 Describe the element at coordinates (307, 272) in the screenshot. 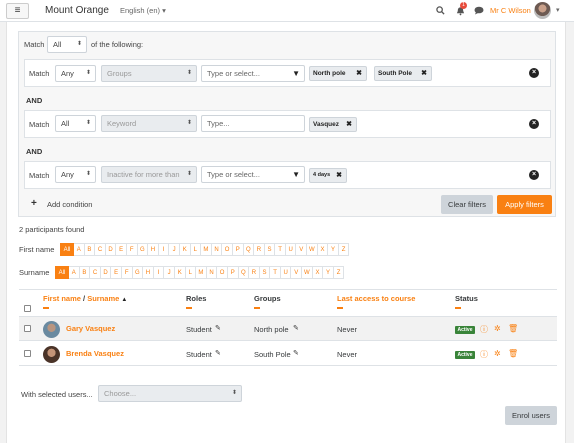

I see `initial-letter-link: W` at that location.